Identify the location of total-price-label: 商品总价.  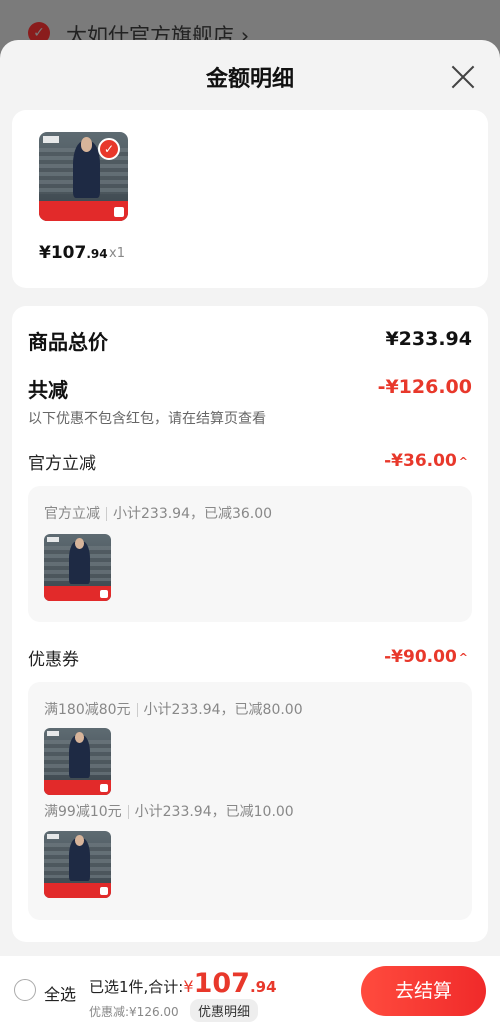
(68, 342).